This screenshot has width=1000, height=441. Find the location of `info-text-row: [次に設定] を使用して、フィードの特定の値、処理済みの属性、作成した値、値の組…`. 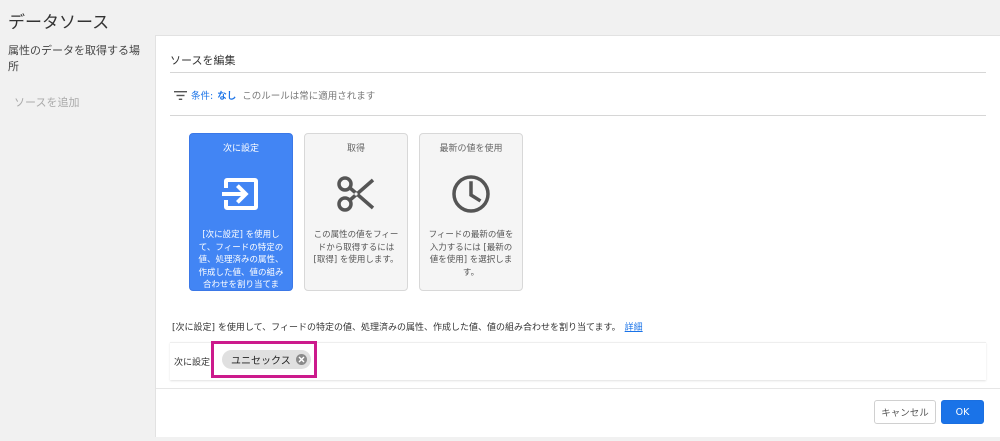

info-text-row: [次に設定] を使用して、フィードの特定の値、処理済みの属性、作成した値、値の組… is located at coordinates (407, 326).